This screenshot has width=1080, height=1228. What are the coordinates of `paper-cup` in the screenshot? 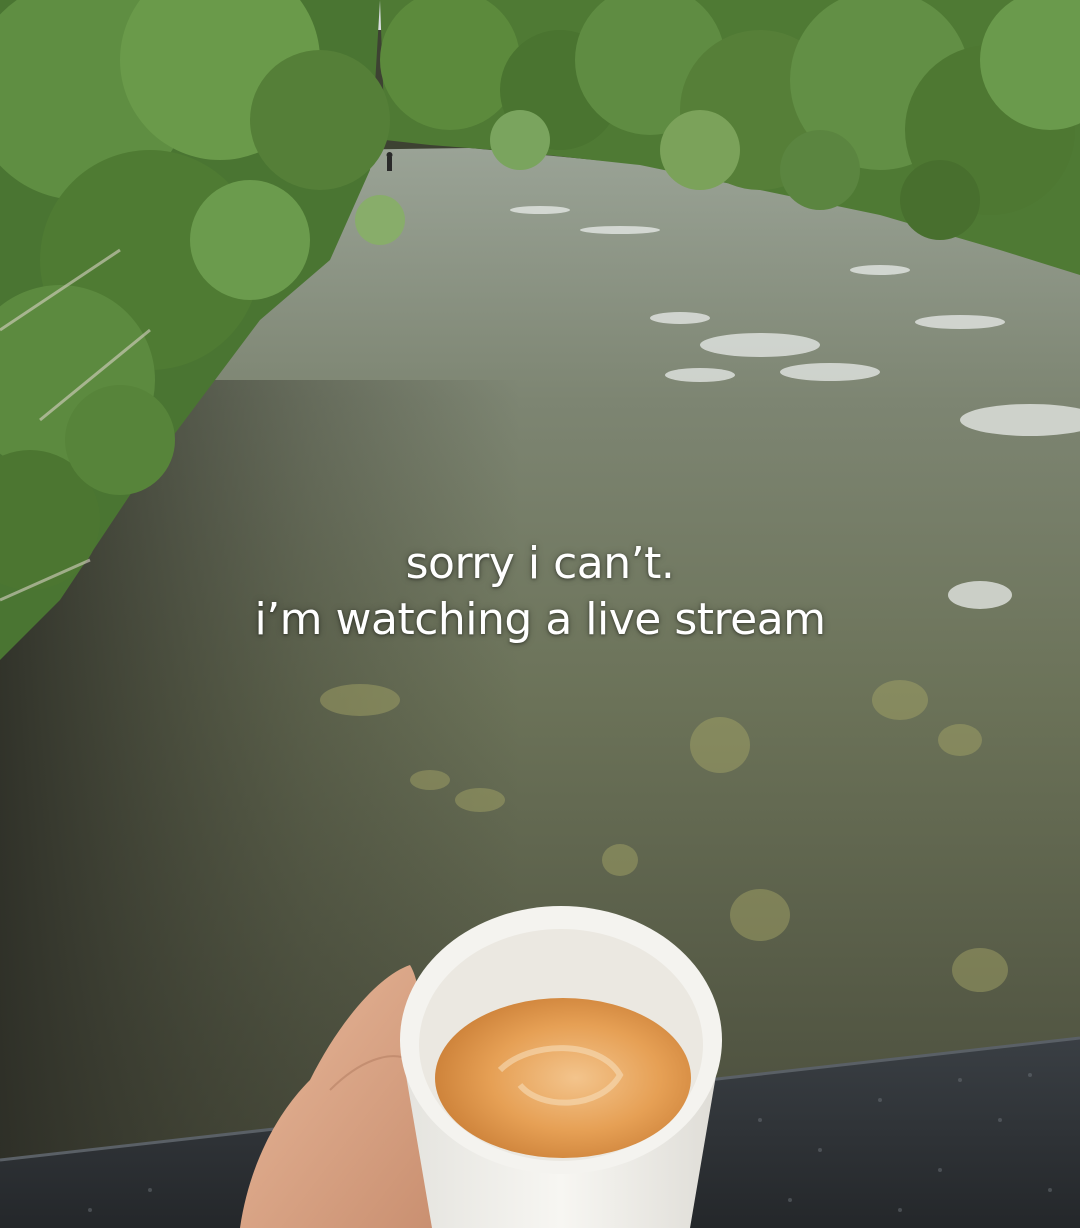 It's located at (561, 1067).